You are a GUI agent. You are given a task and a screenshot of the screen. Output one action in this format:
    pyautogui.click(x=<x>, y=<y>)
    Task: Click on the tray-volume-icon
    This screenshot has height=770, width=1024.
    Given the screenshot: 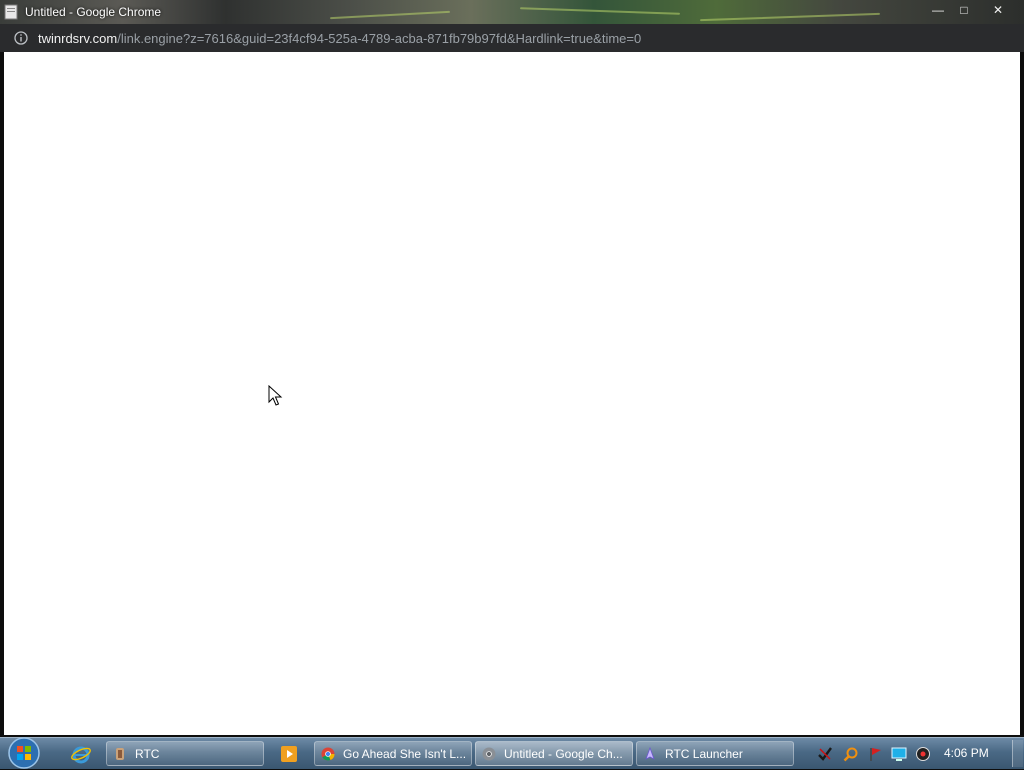 What is the action you would take?
    pyautogui.click(x=923, y=754)
    